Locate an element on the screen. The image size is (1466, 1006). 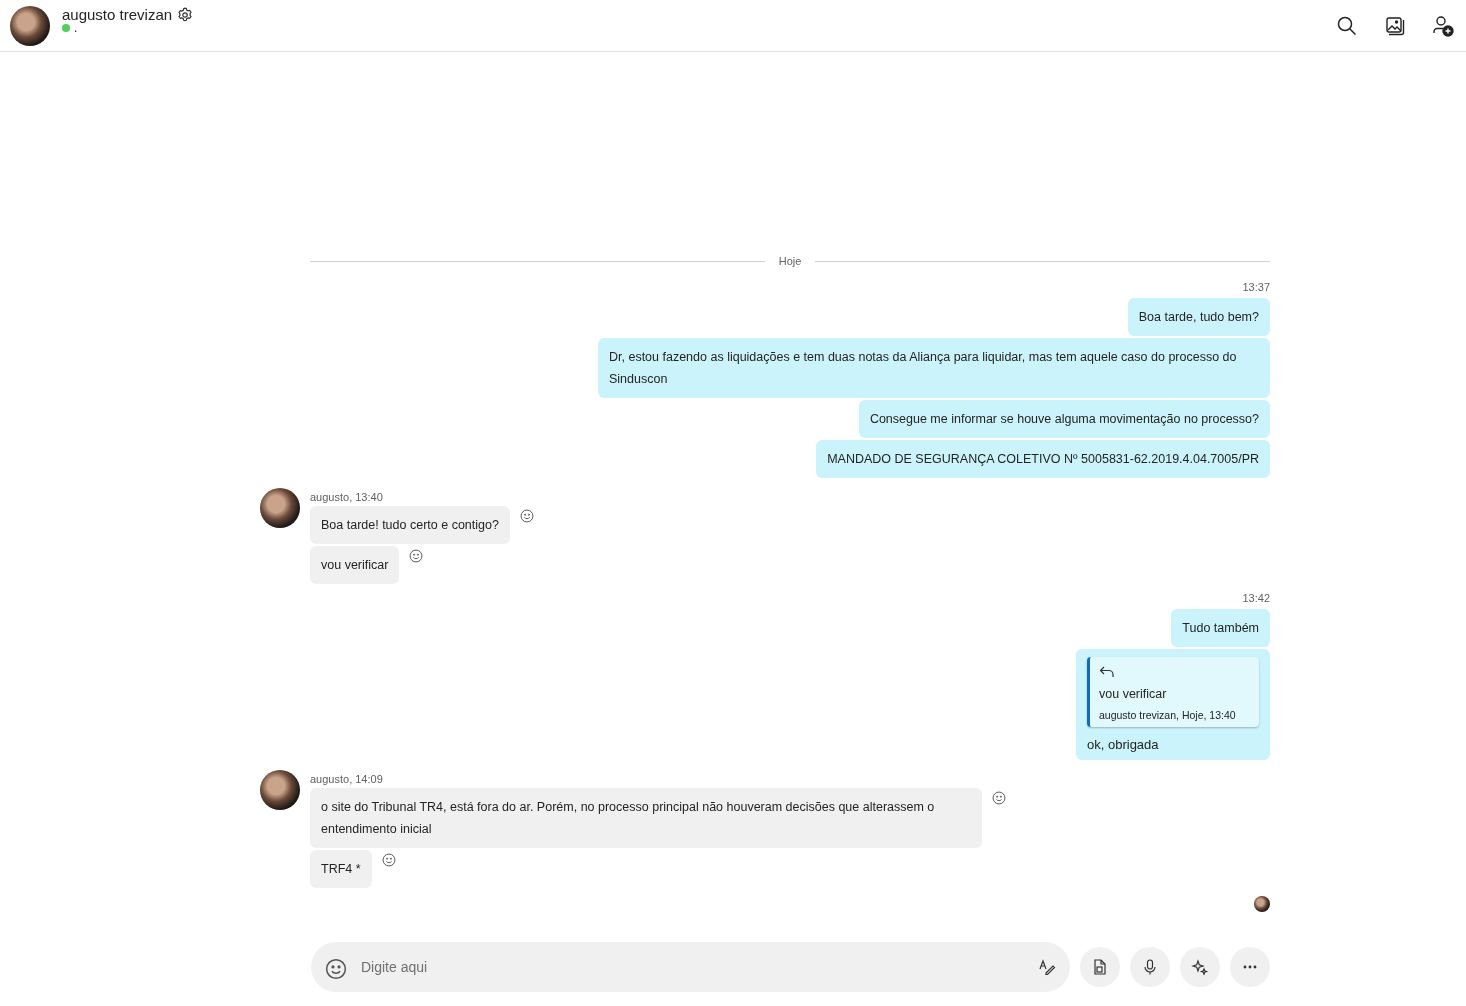
quoted-message: vou verificar augusto trevizan, Hoje, 13:40 is located at coordinates (1173, 692).